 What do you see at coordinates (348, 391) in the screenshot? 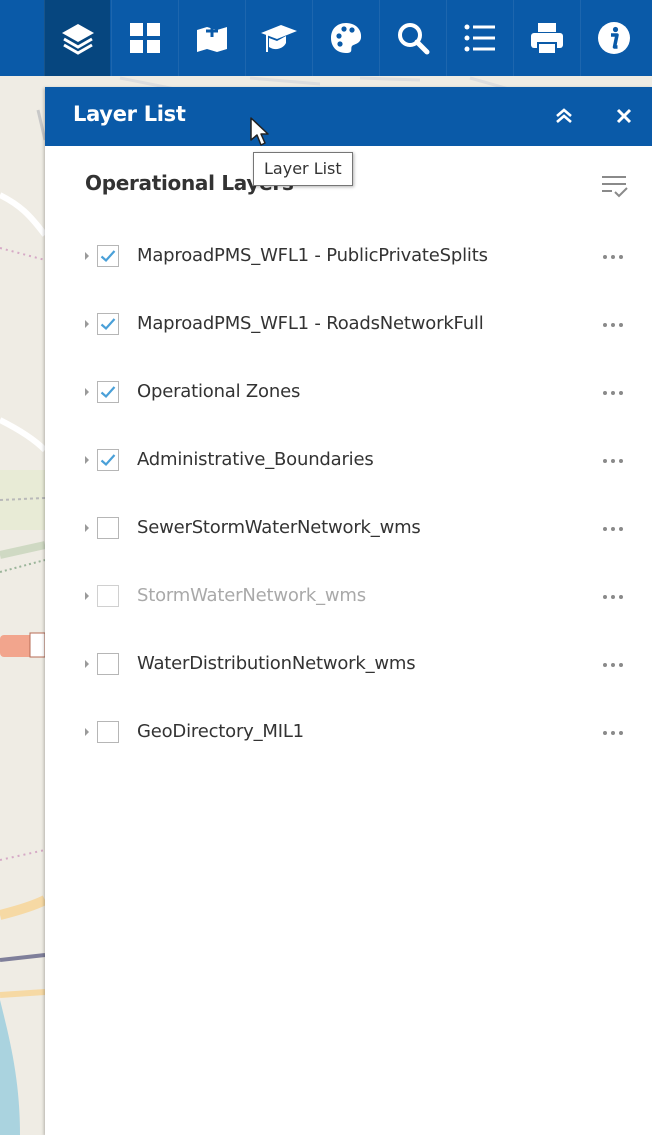
I see `layer-row: Operational Zones` at bounding box center [348, 391].